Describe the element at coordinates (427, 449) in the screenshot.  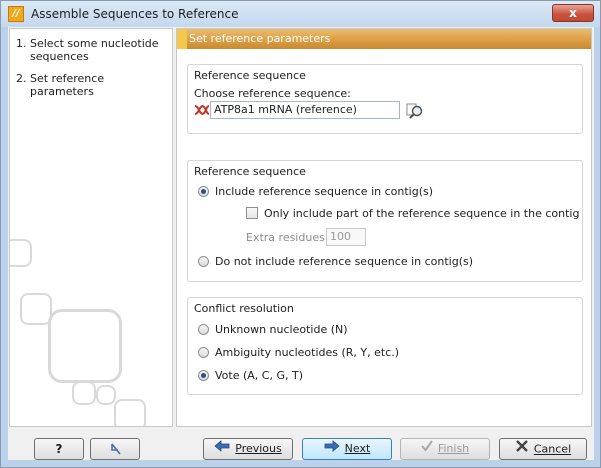
I see `checkmark-icon` at that location.